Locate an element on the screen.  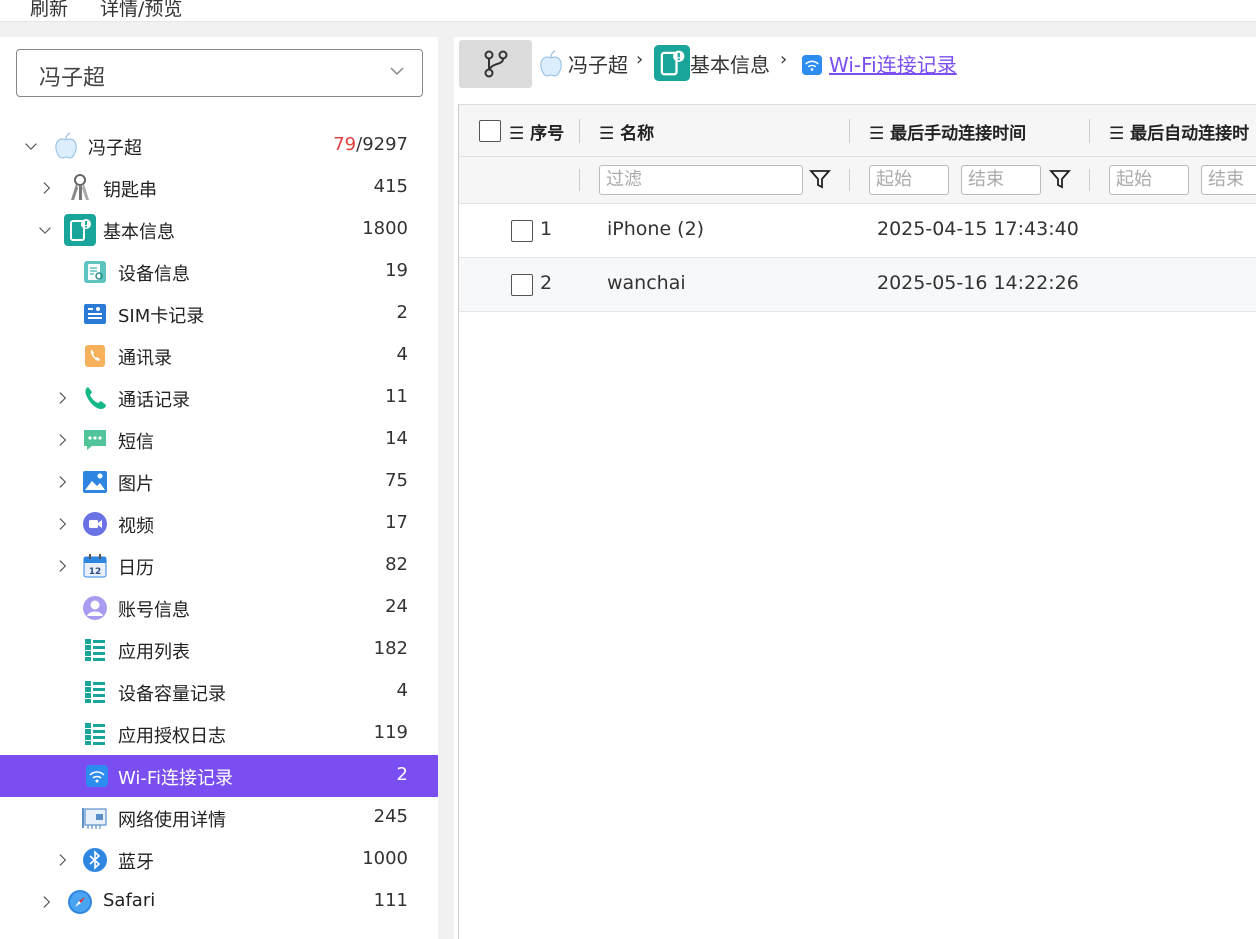
tree-node-root: 冯子超 79/9297 is located at coordinates (219, 146).